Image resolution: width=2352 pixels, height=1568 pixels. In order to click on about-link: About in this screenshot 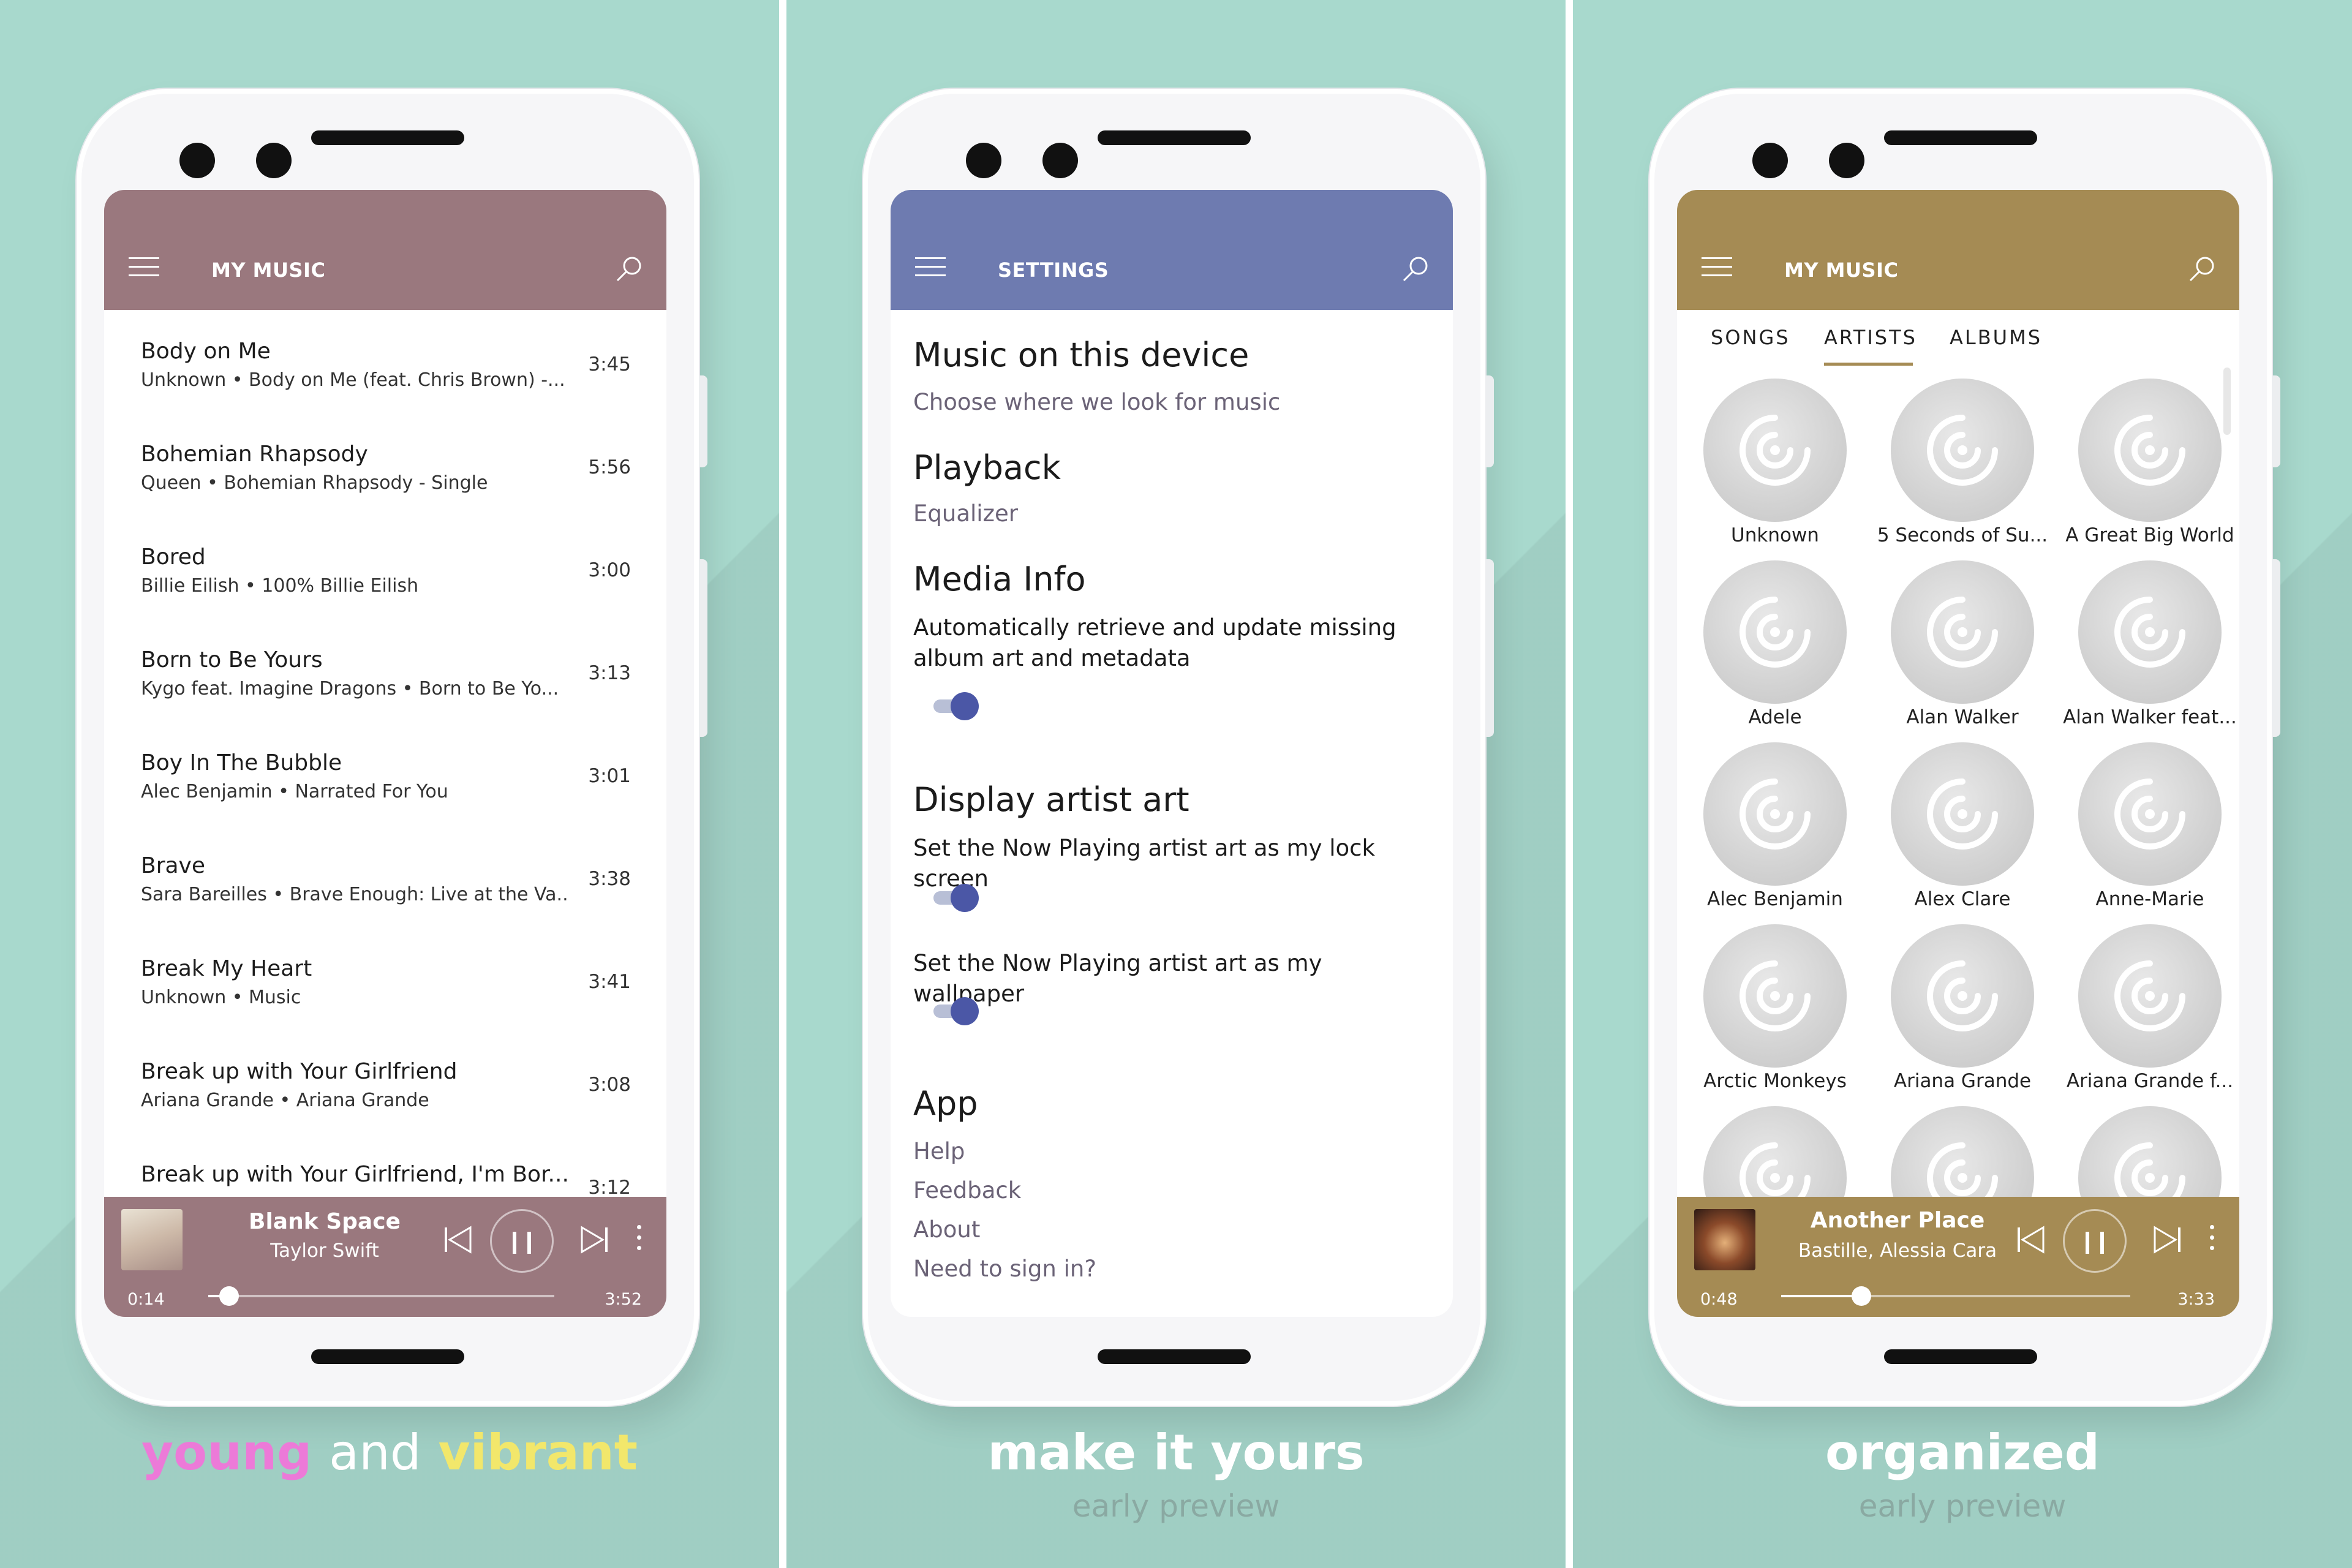, I will do `click(946, 1230)`.